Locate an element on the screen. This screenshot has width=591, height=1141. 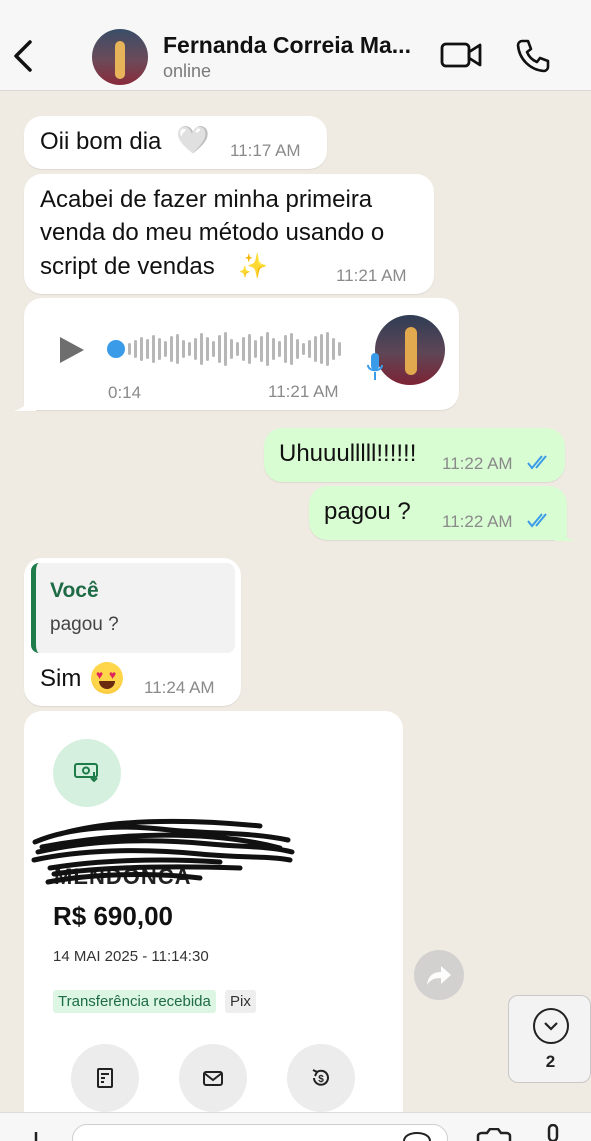
message-time: 11:24 AM is located at coordinates (179, 687).